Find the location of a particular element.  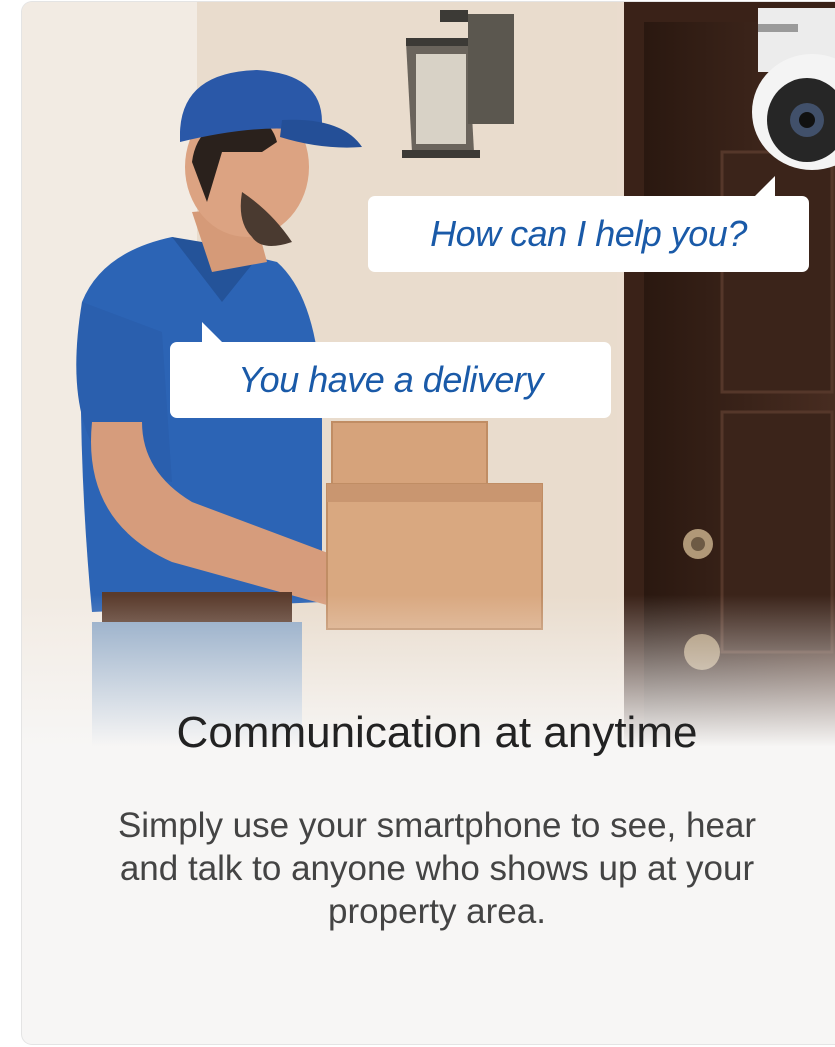

speech-bubble-answer-text: You have a delivery is located at coordinates (390, 379).